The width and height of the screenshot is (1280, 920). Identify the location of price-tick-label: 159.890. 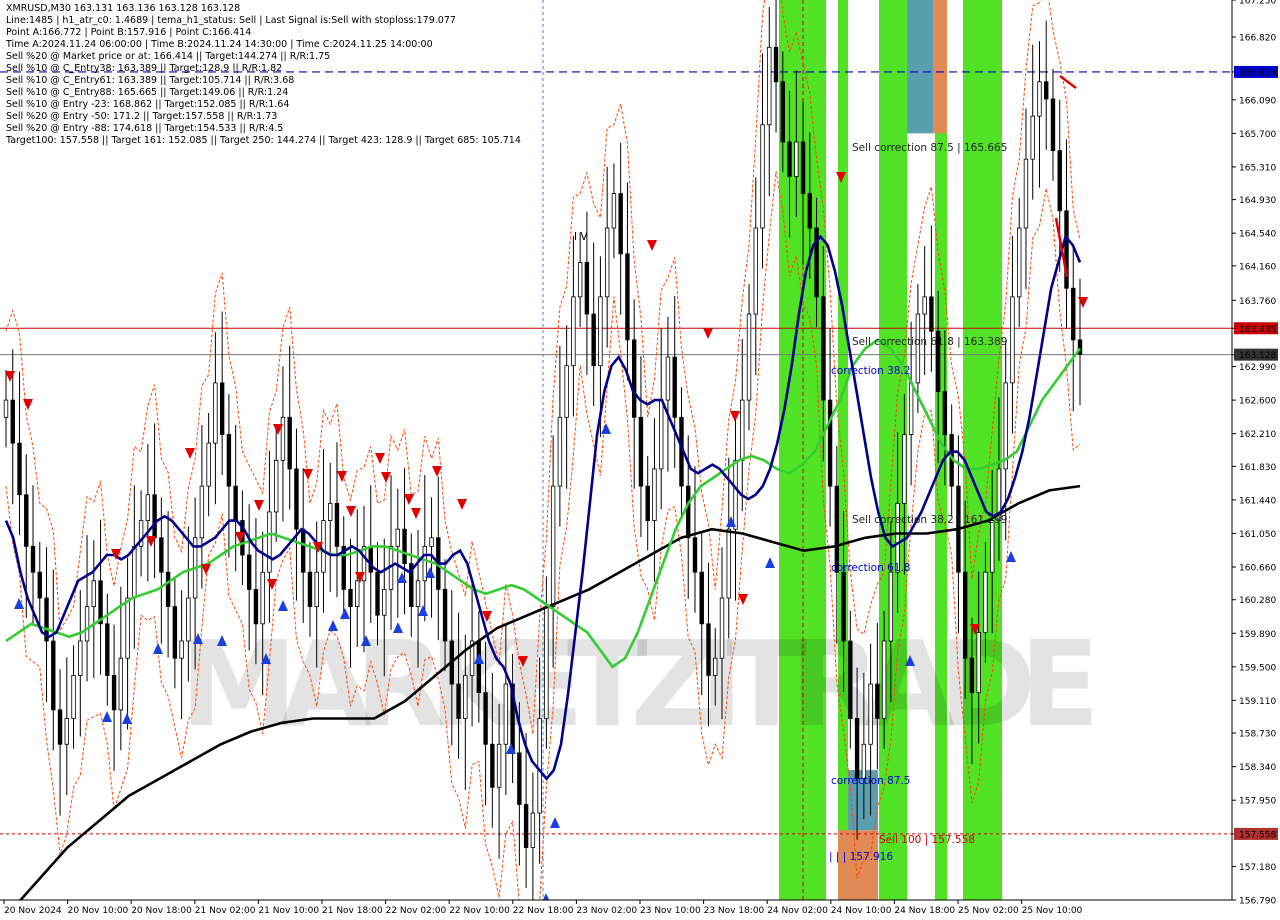
(1257, 635).